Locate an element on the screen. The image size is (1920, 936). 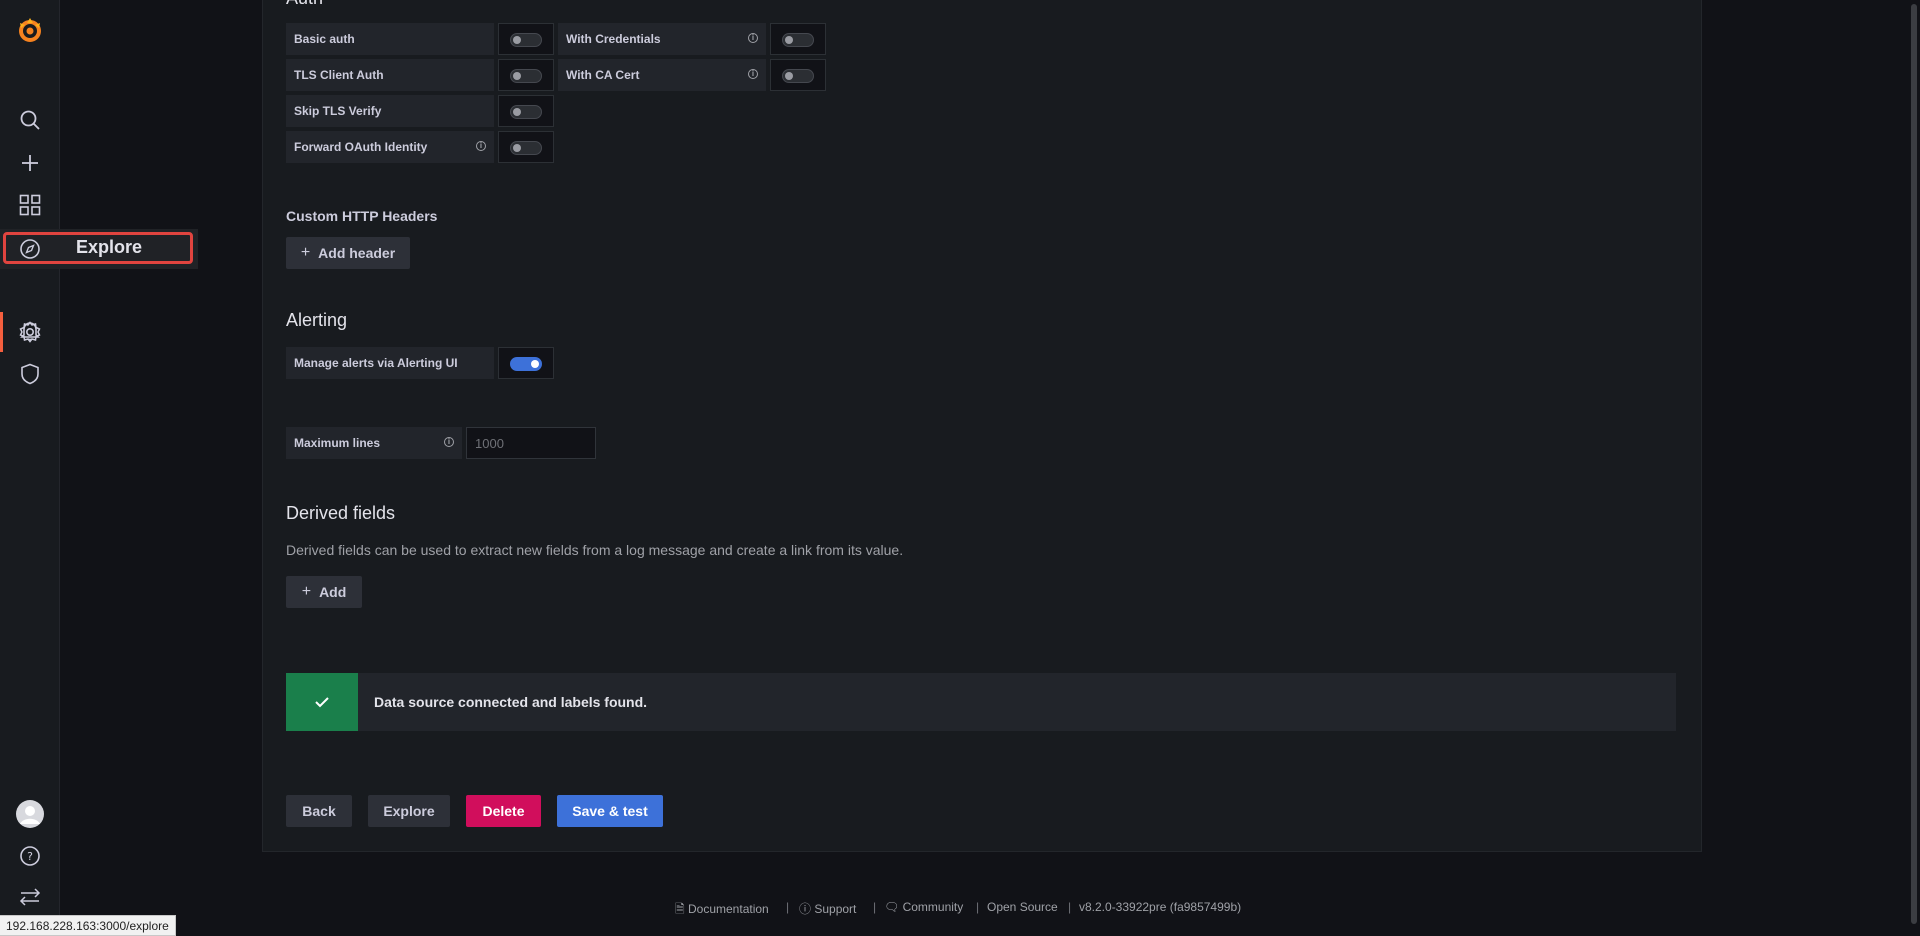
dashboards-icon is located at coordinates (29, 205).